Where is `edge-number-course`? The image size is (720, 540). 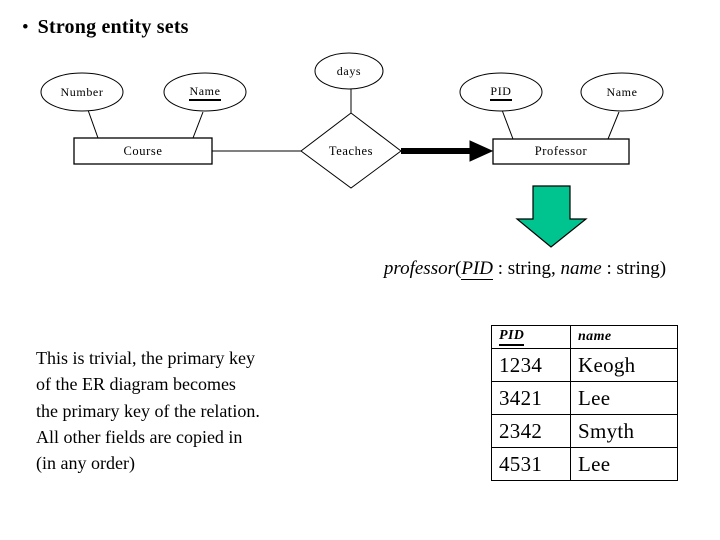 edge-number-course is located at coordinates (93, 124).